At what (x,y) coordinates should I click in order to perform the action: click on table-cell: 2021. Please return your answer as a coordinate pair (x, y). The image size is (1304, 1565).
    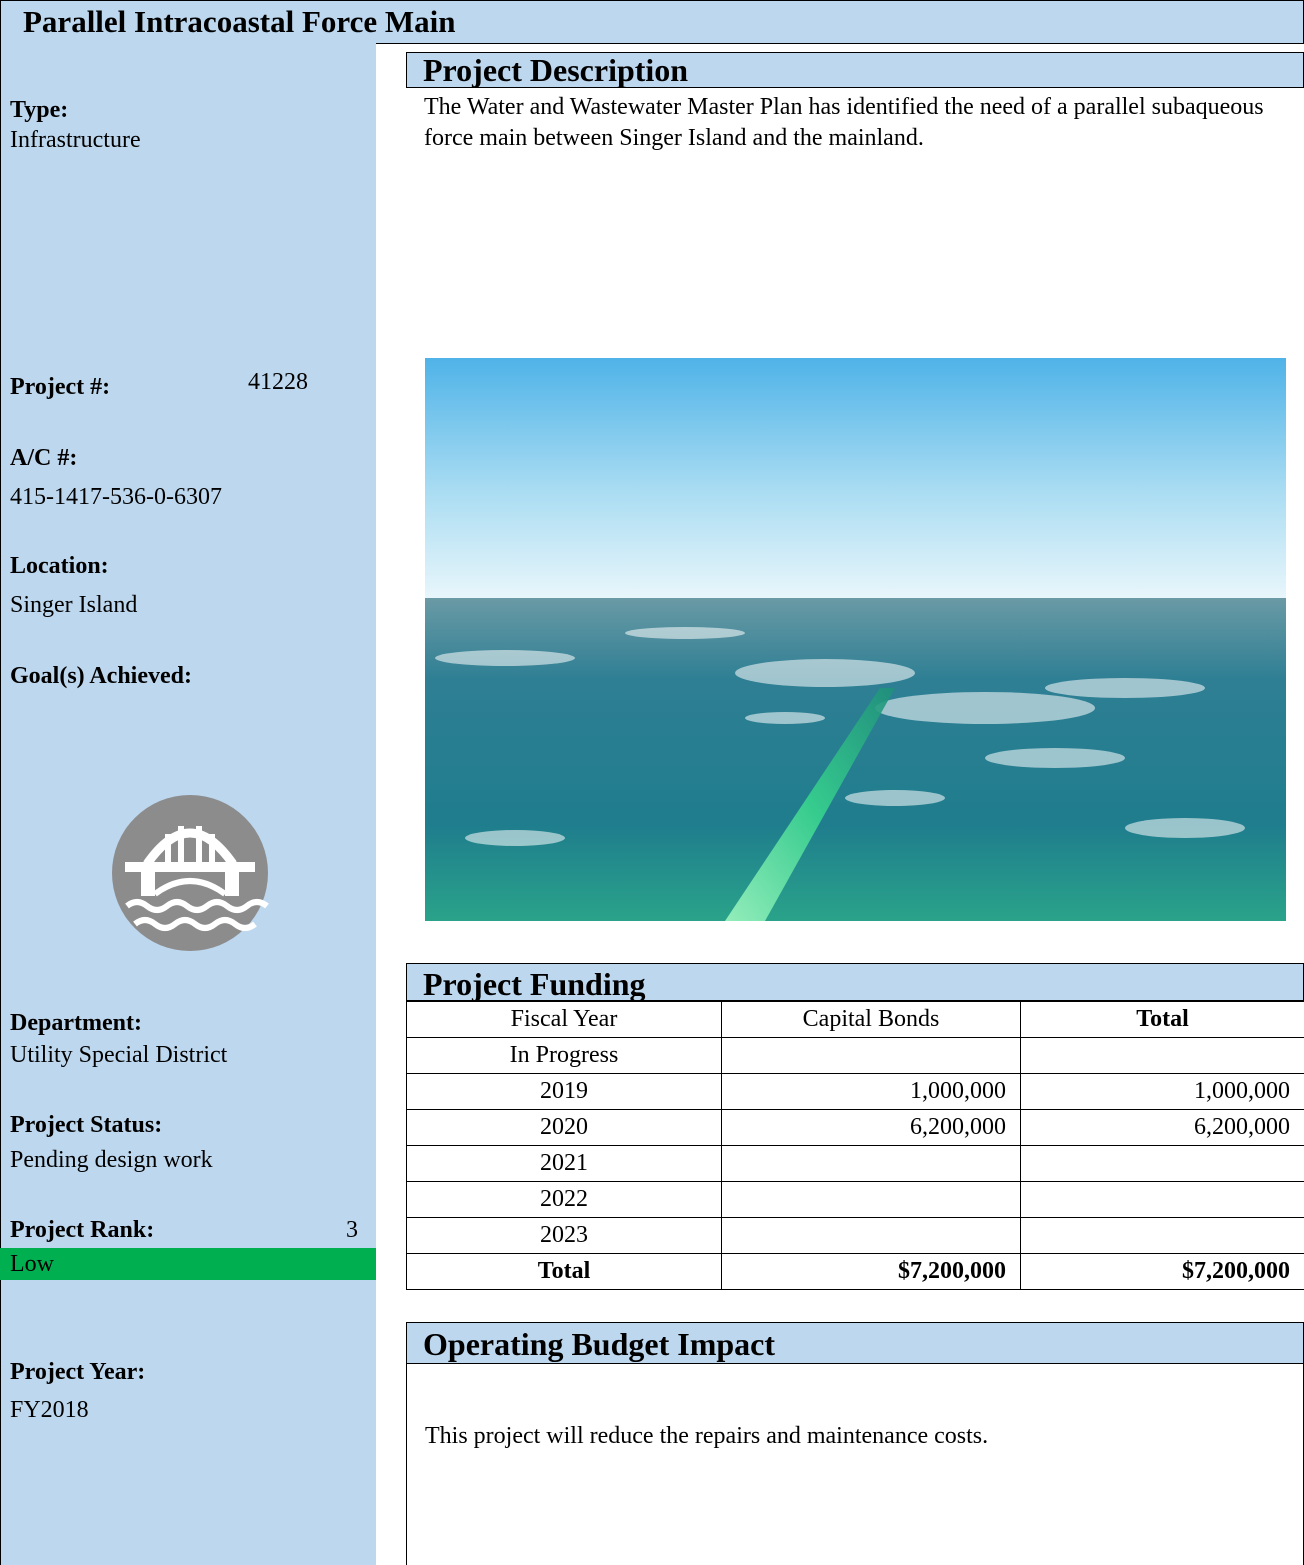
    Looking at the image, I should click on (564, 1163).